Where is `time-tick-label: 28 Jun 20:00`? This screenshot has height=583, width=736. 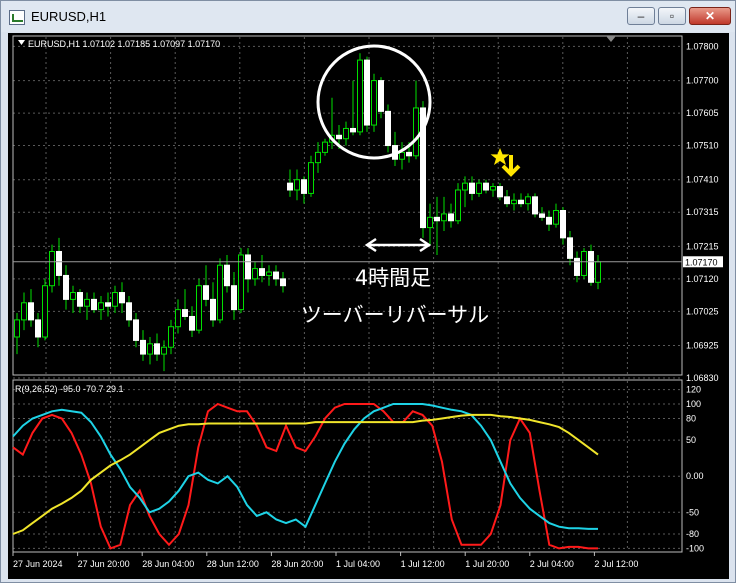
time-tick-label: 28 Jun 20:00 is located at coordinates (297, 564).